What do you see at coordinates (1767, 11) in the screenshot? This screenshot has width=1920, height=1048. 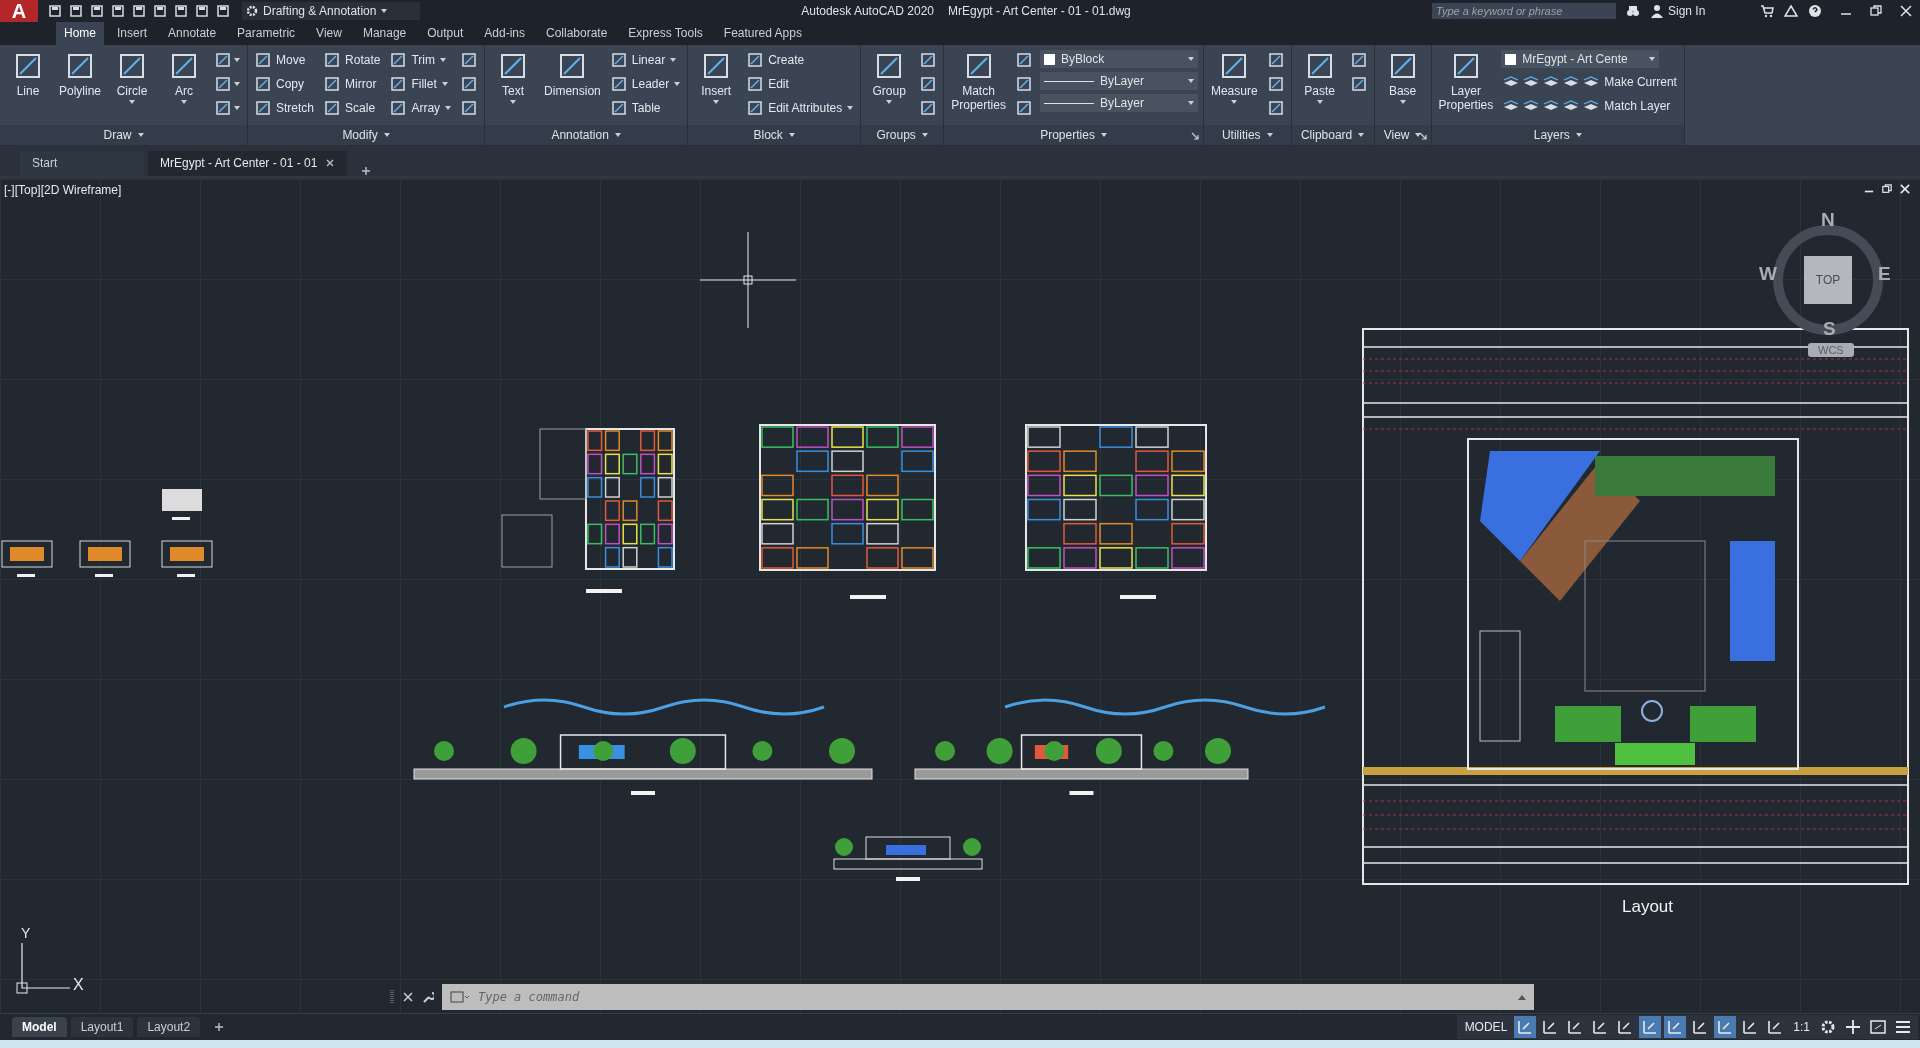 I see `cart-icon` at bounding box center [1767, 11].